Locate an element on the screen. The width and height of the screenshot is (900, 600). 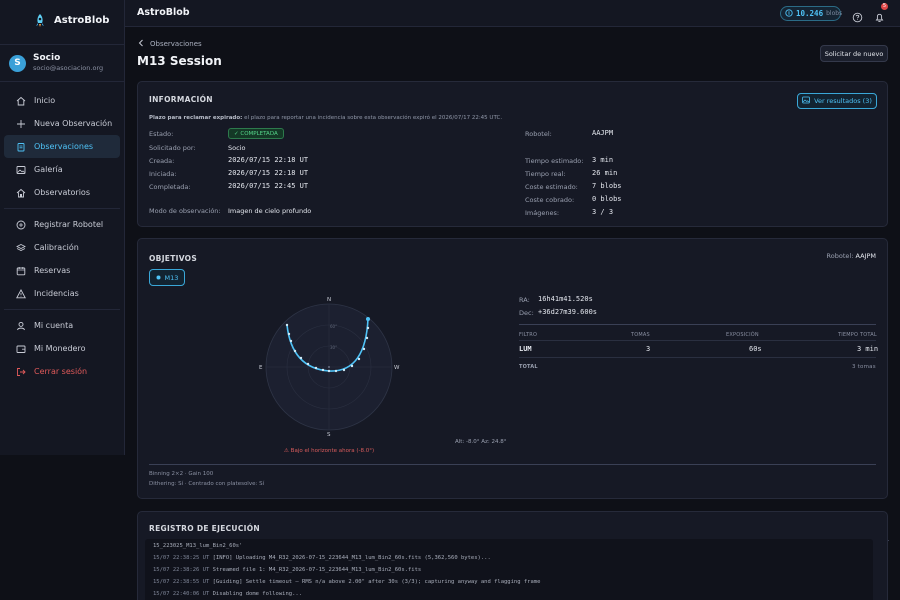
compass-n: N is located at coordinates (329, 300).